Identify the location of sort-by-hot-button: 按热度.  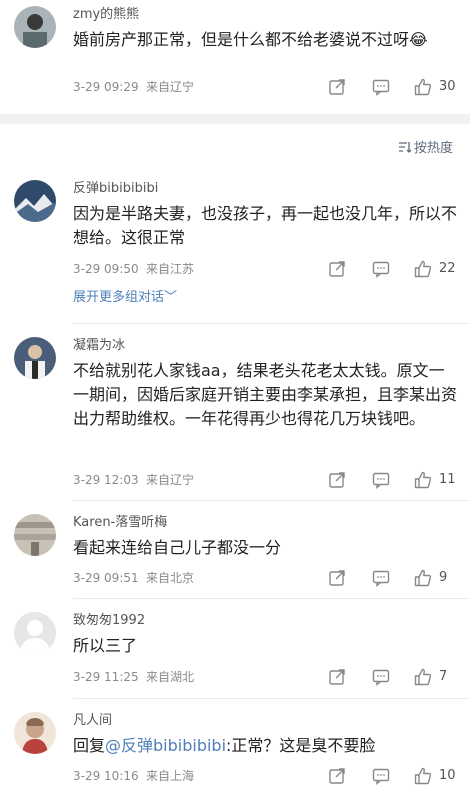
(425, 146).